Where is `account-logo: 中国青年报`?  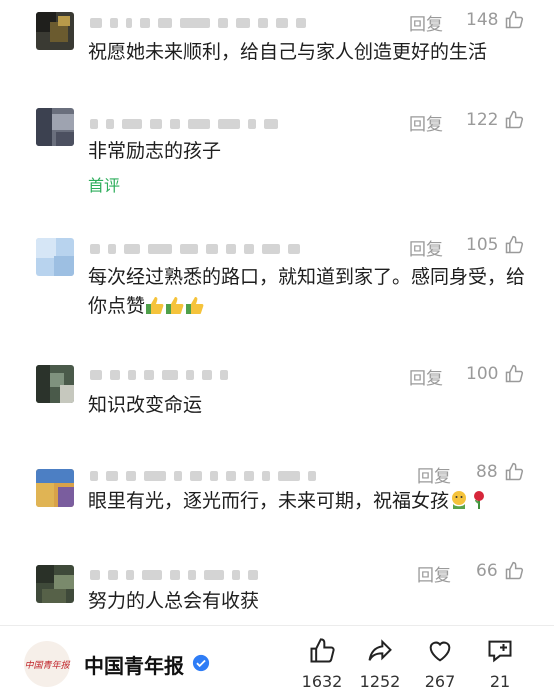
account-logo: 中国青年报 is located at coordinates (47, 664).